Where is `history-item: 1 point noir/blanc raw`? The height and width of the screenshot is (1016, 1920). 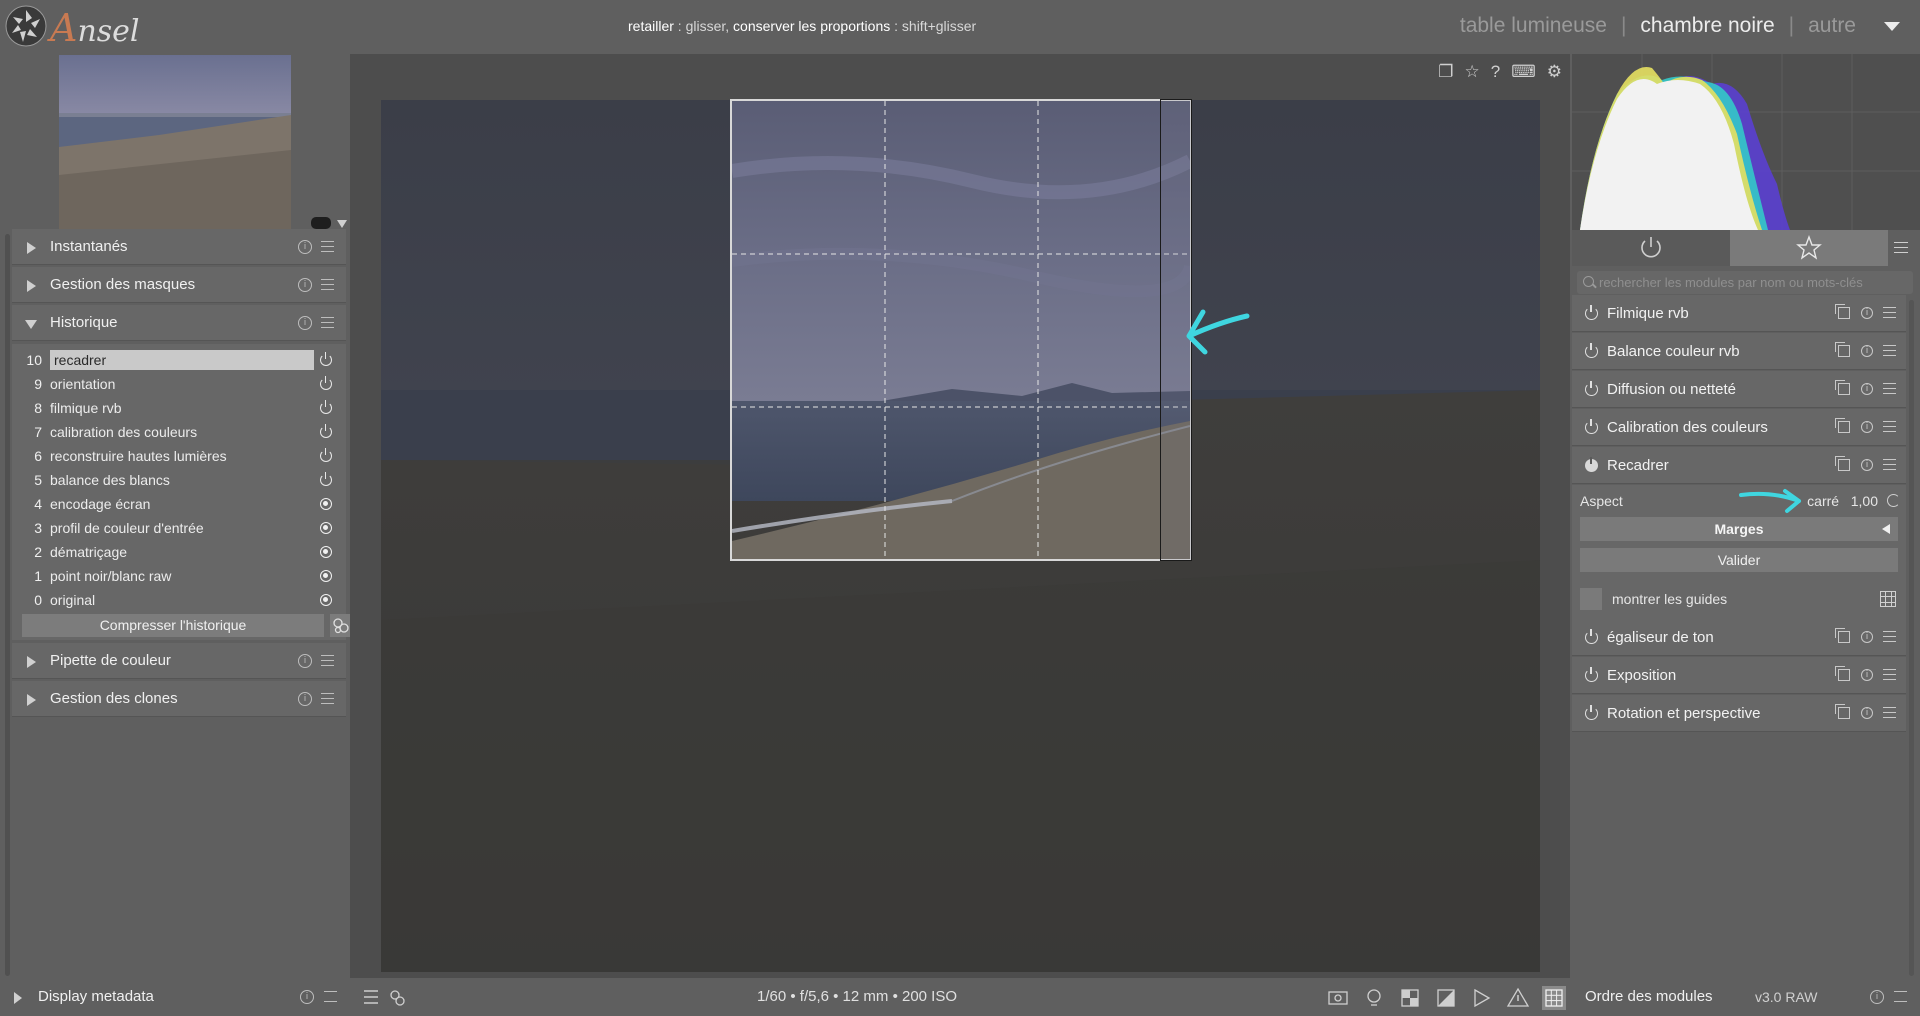 history-item: 1 point noir/blanc raw is located at coordinates (179, 576).